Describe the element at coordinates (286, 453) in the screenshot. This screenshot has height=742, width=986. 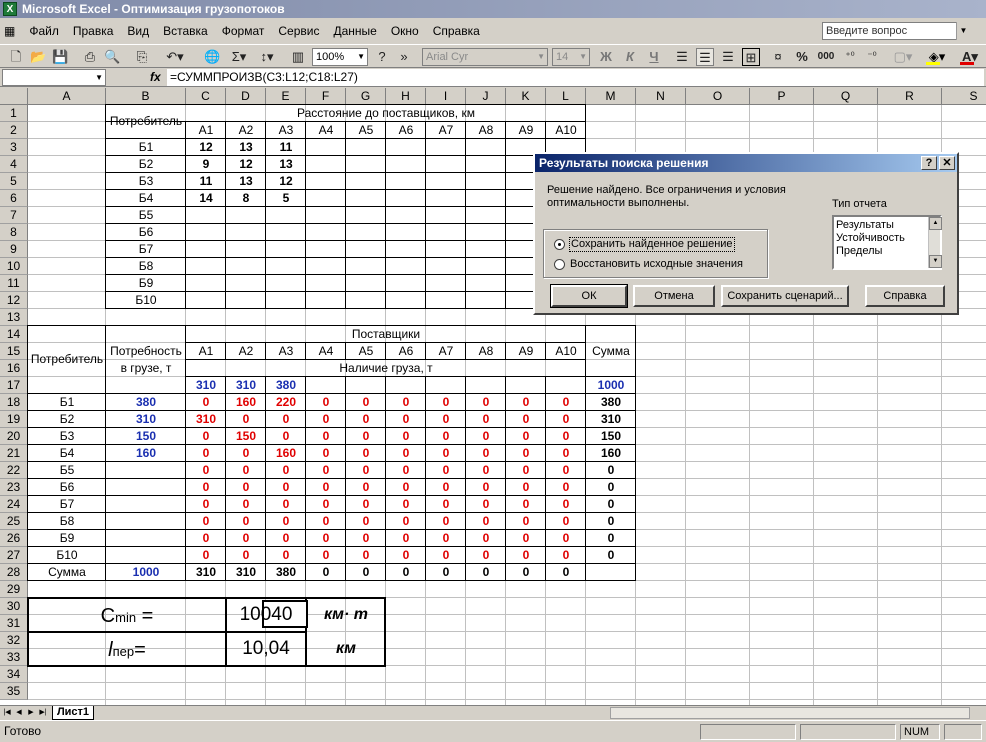
I see `plan-value: 160` at that location.